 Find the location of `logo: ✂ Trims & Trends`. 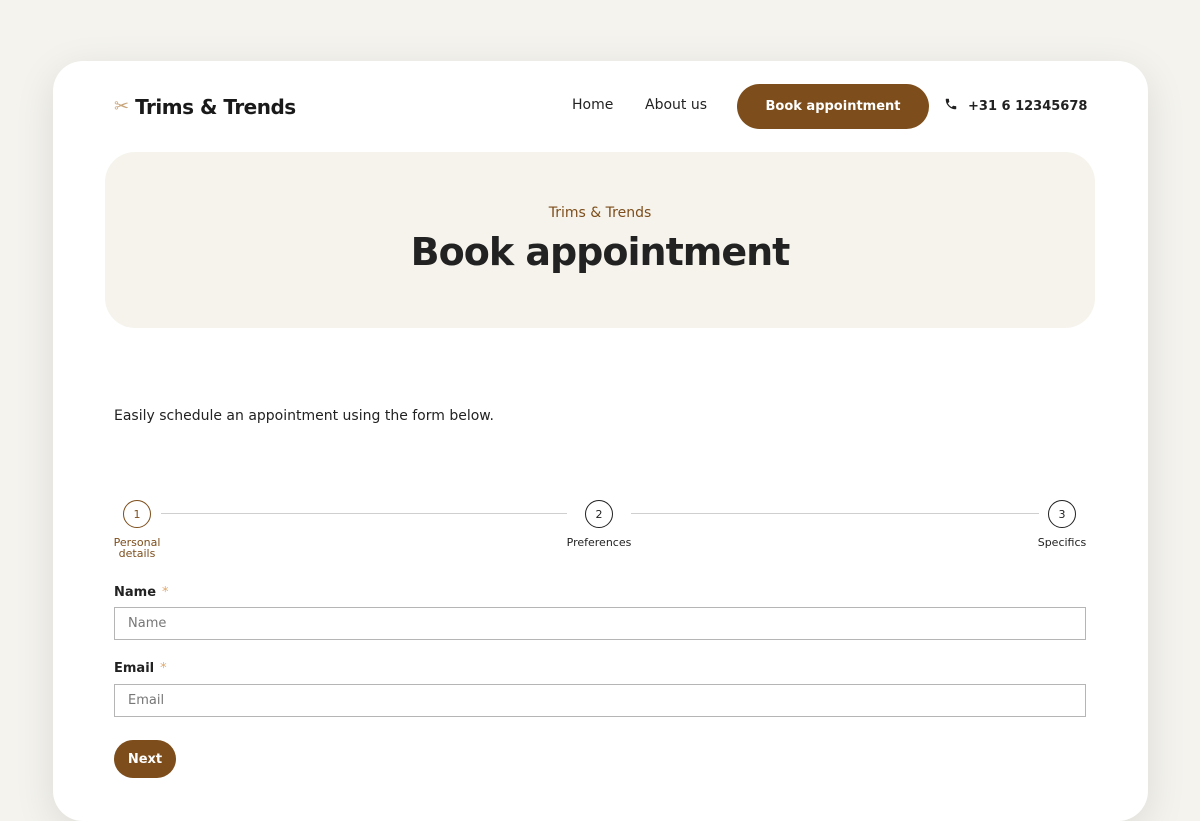

logo: ✂ Trims & Trends is located at coordinates (205, 107).